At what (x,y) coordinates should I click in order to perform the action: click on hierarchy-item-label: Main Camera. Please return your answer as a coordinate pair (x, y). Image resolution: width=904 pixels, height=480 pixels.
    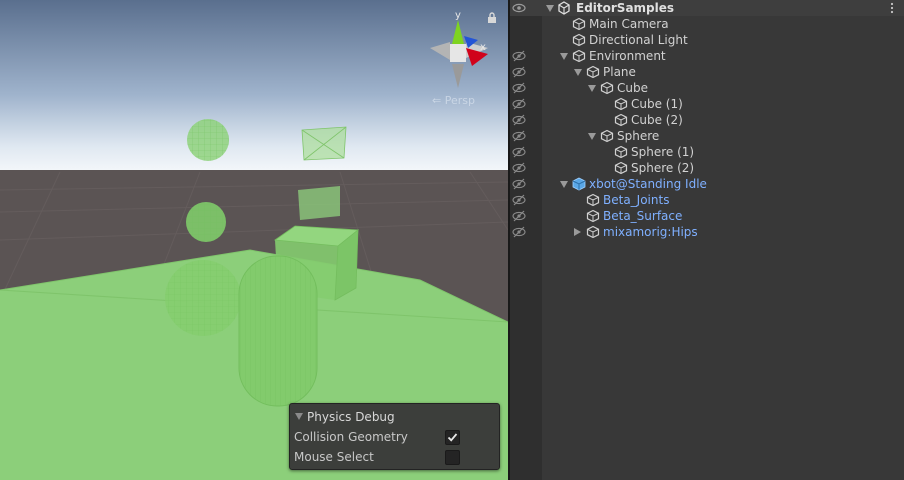
    Looking at the image, I should click on (629, 24).